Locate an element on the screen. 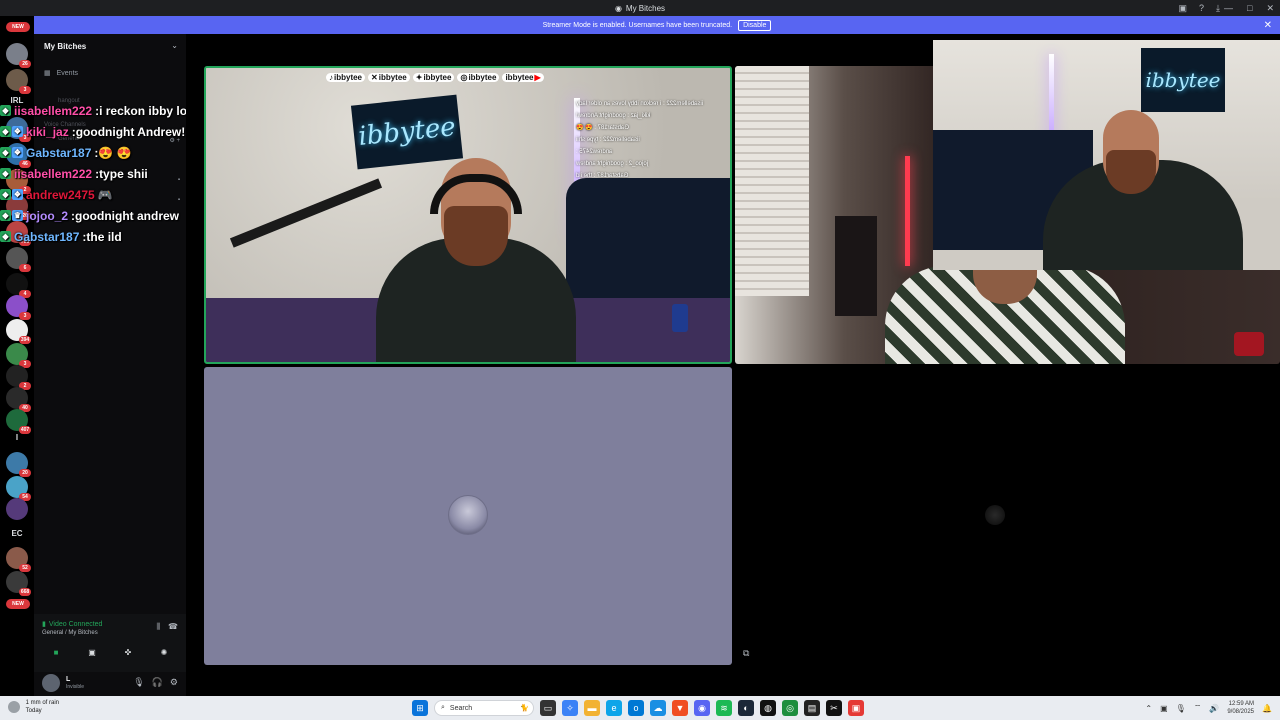 This screenshot has height=720, width=1280. search-box: ⌕ Search 🐈 is located at coordinates (484, 708).